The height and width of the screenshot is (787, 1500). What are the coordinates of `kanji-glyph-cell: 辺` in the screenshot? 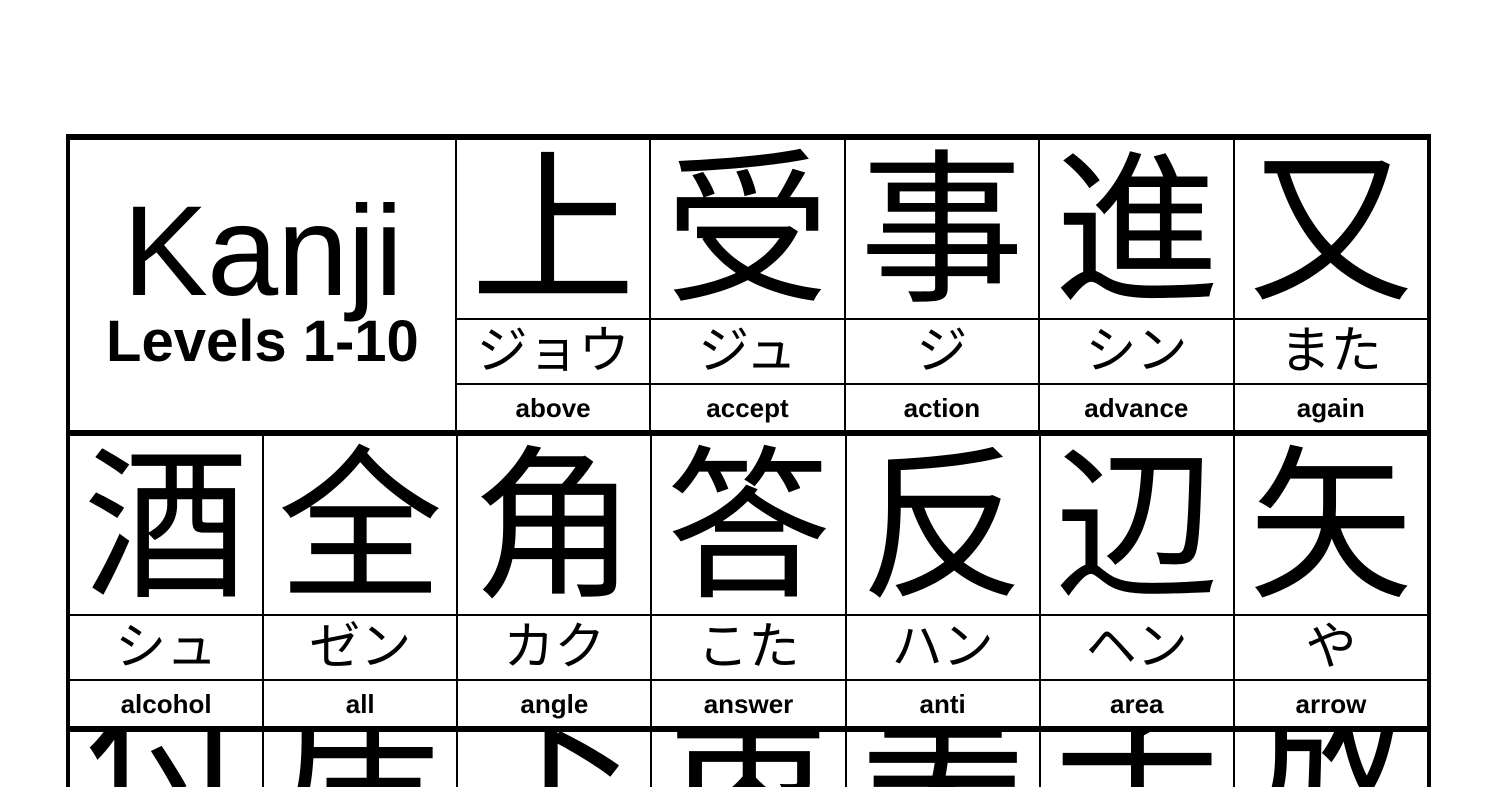 It's located at (1137, 525).